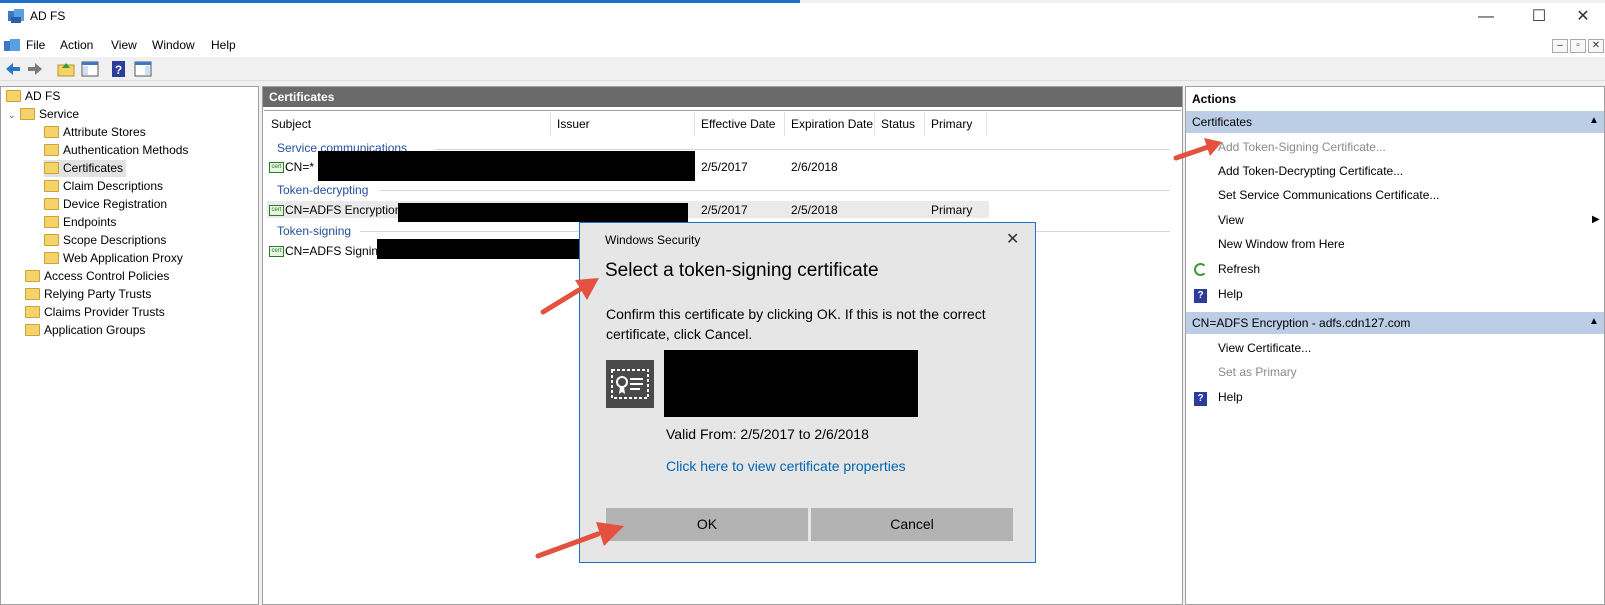  What do you see at coordinates (223, 45) in the screenshot?
I see `menu-help: Help` at bounding box center [223, 45].